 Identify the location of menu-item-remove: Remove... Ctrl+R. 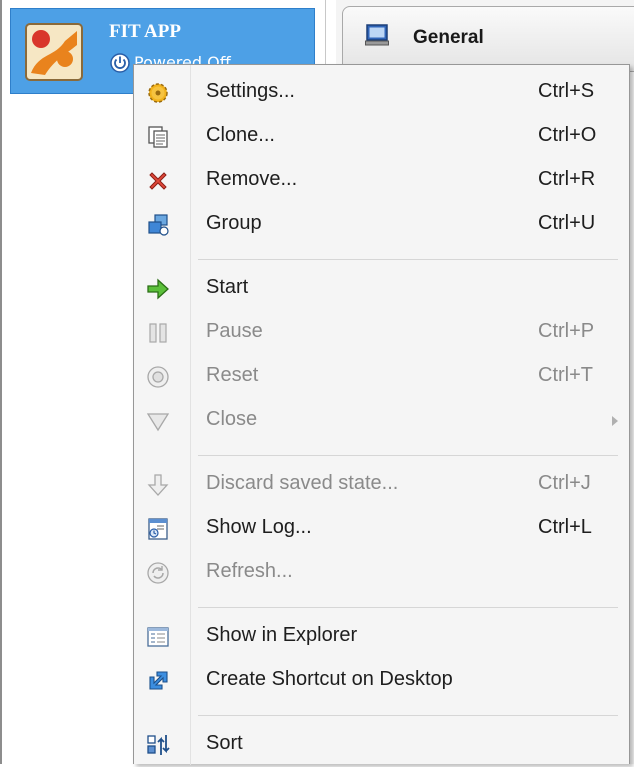
(381, 181).